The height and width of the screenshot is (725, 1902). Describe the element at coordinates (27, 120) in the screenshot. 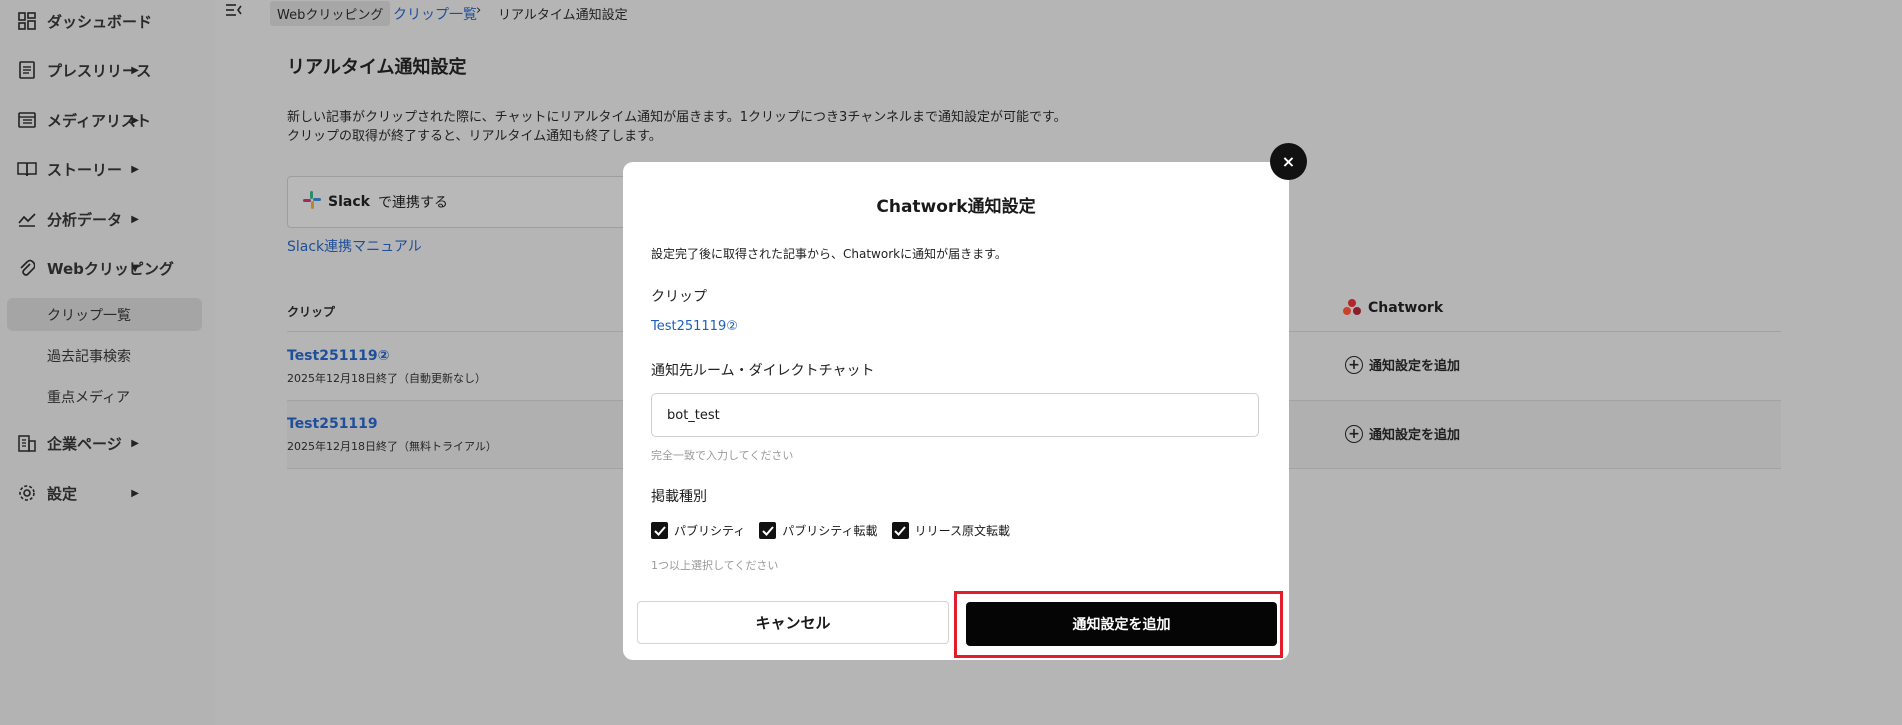

I see `list-icon` at that location.